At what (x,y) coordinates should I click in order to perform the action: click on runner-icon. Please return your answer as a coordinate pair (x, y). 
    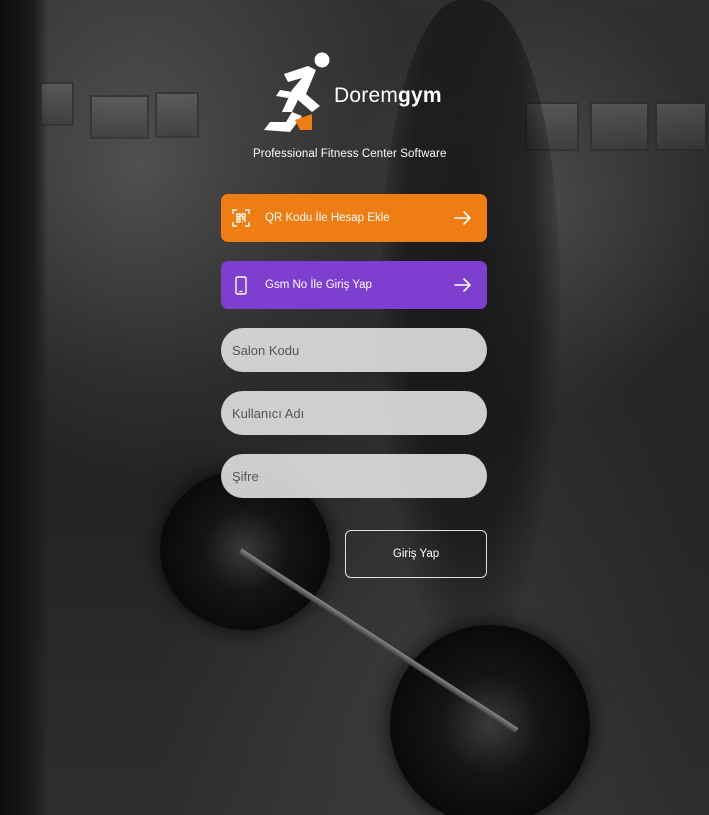
    Looking at the image, I should click on (297, 92).